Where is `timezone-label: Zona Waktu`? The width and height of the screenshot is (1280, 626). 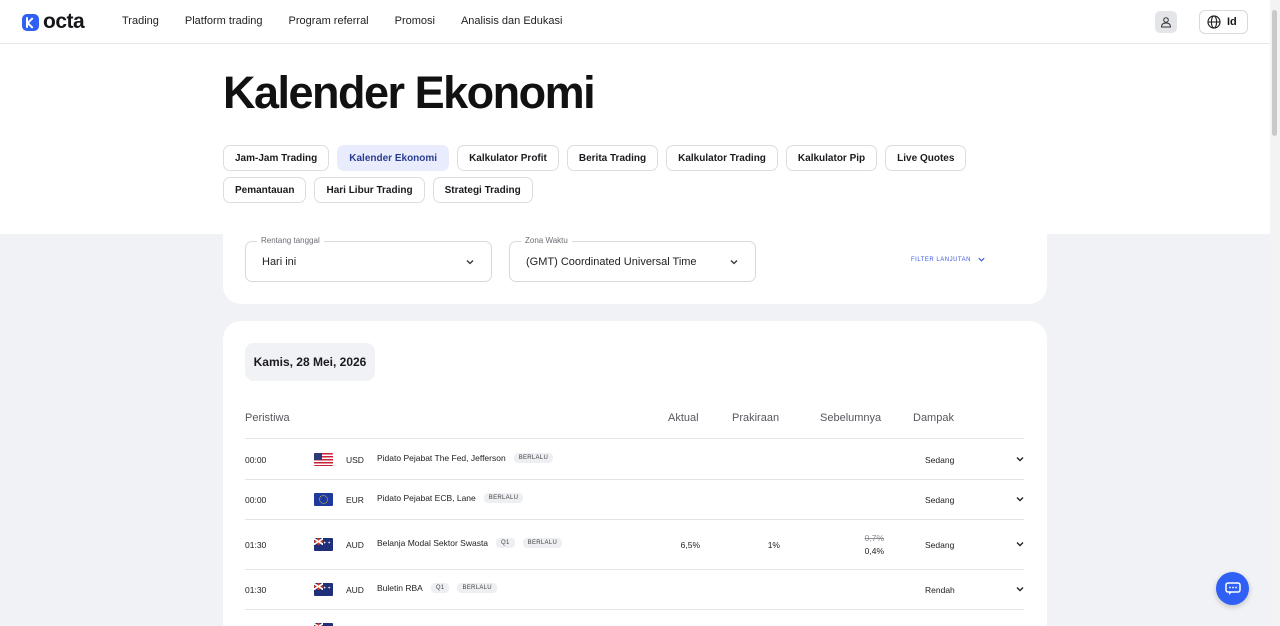 timezone-label: Zona Waktu is located at coordinates (546, 240).